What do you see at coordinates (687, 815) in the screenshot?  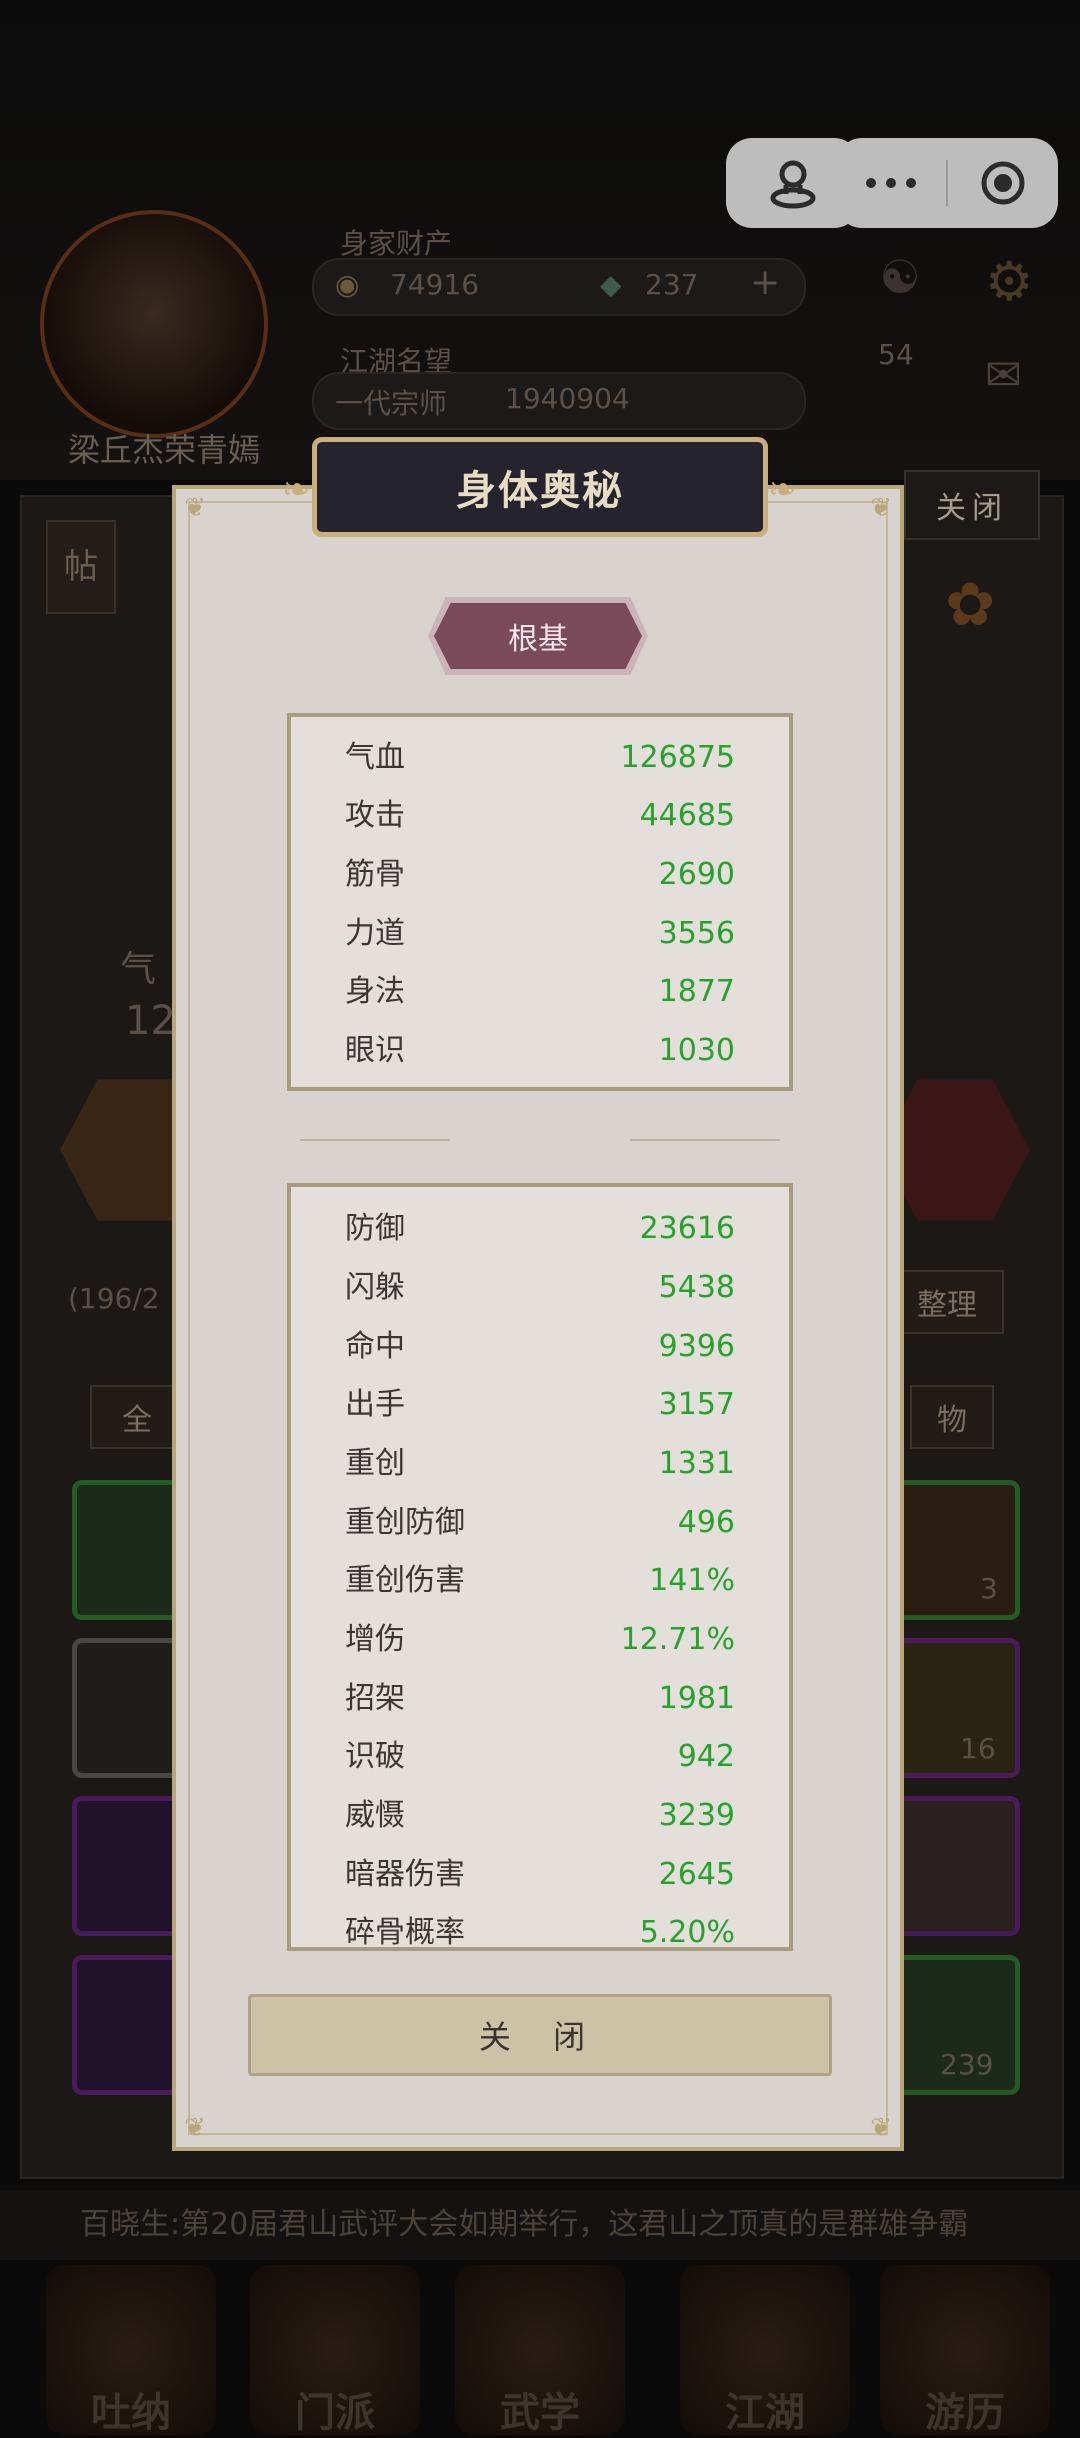 I see `stat-value: 44685` at bounding box center [687, 815].